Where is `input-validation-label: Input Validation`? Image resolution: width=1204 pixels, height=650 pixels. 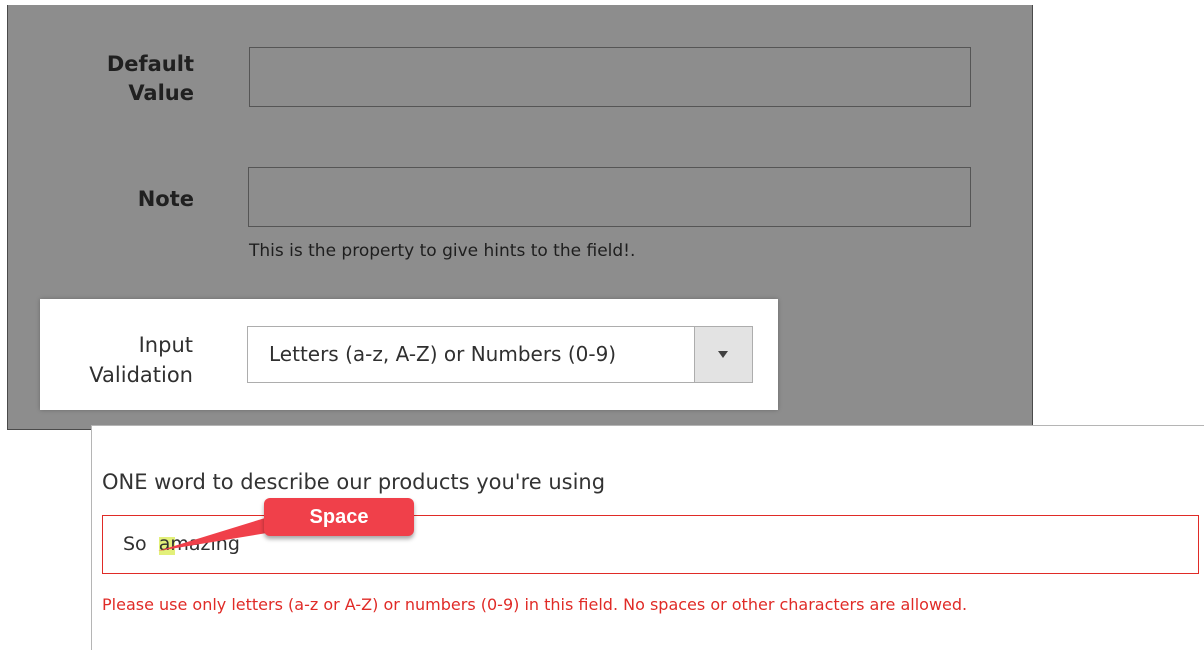 input-validation-label: Input Validation is located at coordinates (141, 360).